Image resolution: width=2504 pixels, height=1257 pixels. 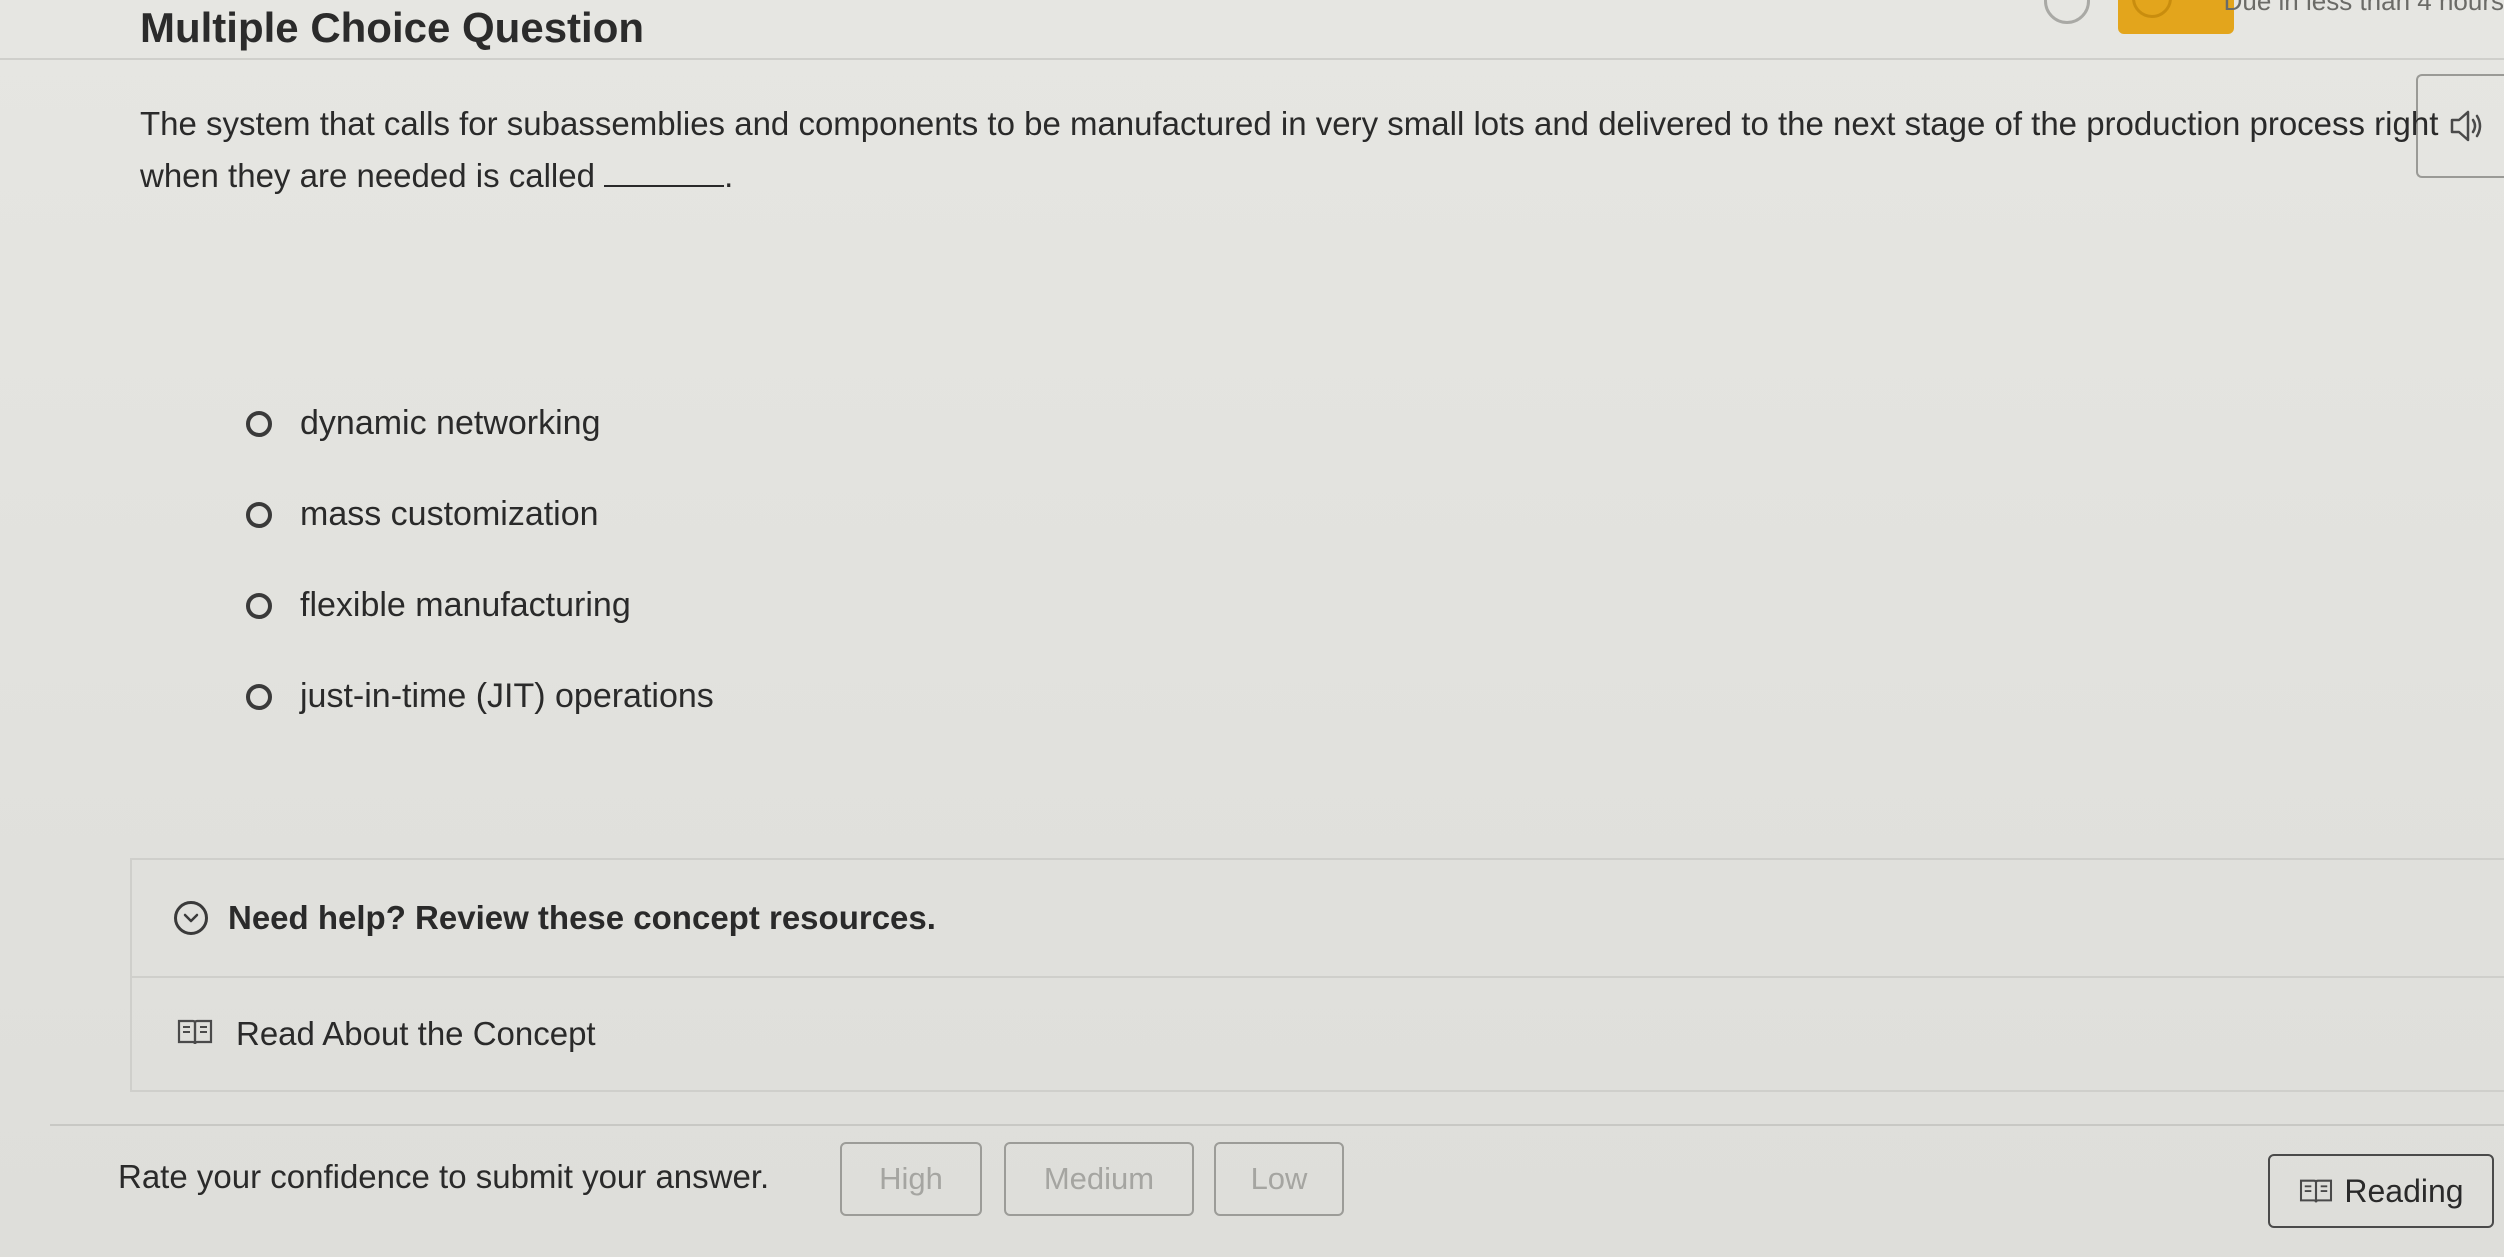 I want to click on answer-blank, so click(x=664, y=172).